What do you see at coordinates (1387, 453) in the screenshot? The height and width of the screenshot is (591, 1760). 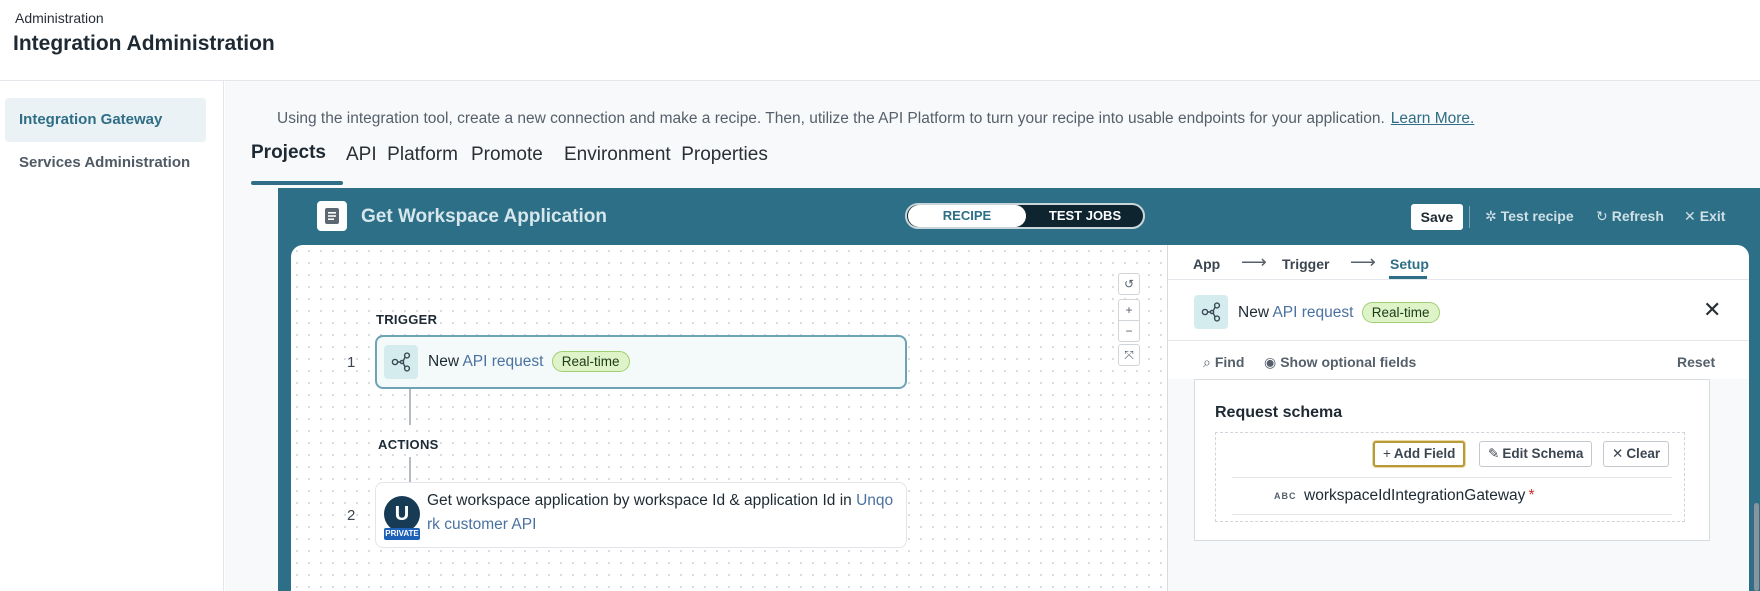 I see `plus-icon: +` at bounding box center [1387, 453].